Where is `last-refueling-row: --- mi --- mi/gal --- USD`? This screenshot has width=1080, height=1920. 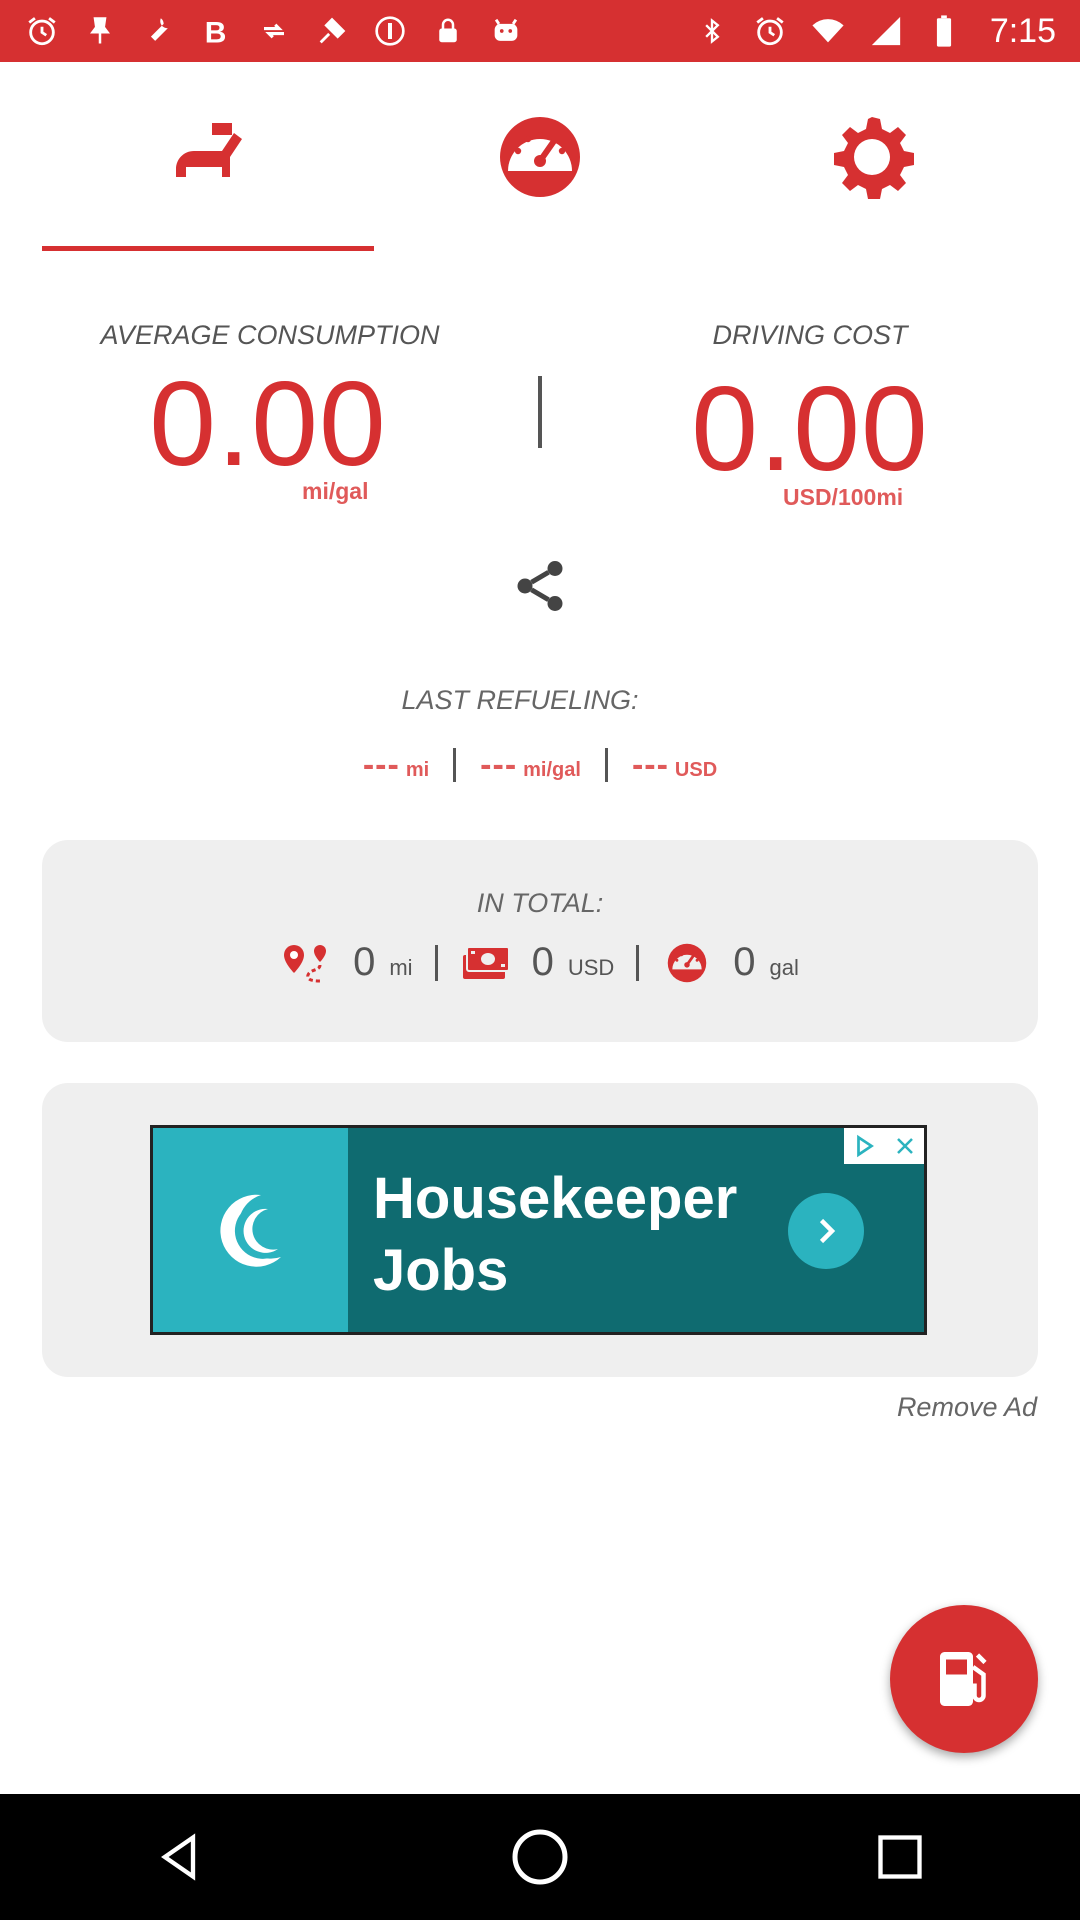
last-refueling-row: --- mi --- mi/gal --- USD is located at coordinates (540, 765).